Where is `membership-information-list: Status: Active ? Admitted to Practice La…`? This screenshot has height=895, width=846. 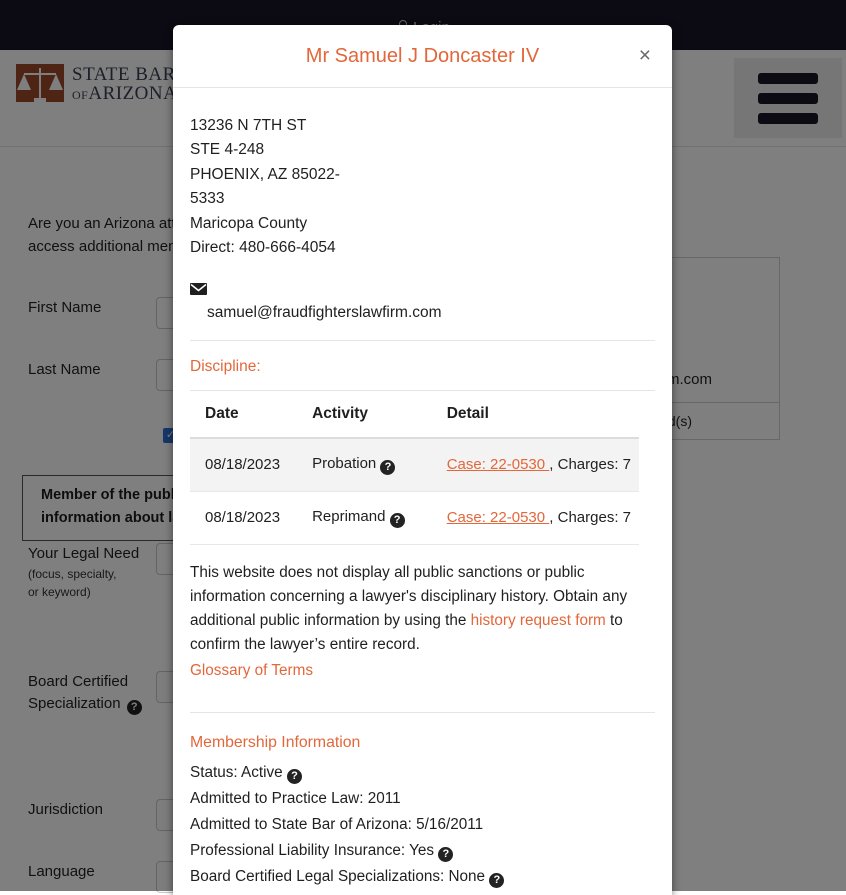 membership-information-list: Status: Active ? Admitted to Practice La… is located at coordinates (422, 825).